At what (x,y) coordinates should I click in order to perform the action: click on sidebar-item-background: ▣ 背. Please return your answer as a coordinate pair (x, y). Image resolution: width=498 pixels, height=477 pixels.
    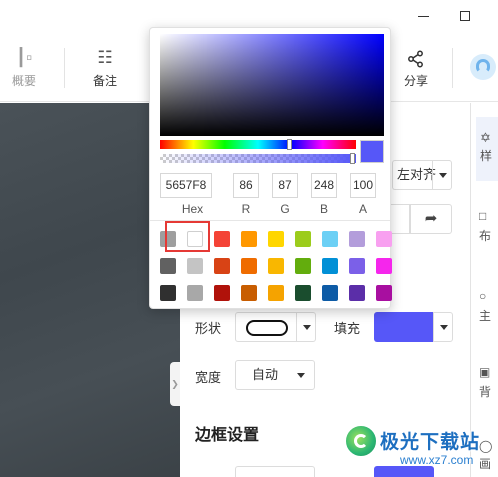
    Looking at the image, I should click on (488, 382).